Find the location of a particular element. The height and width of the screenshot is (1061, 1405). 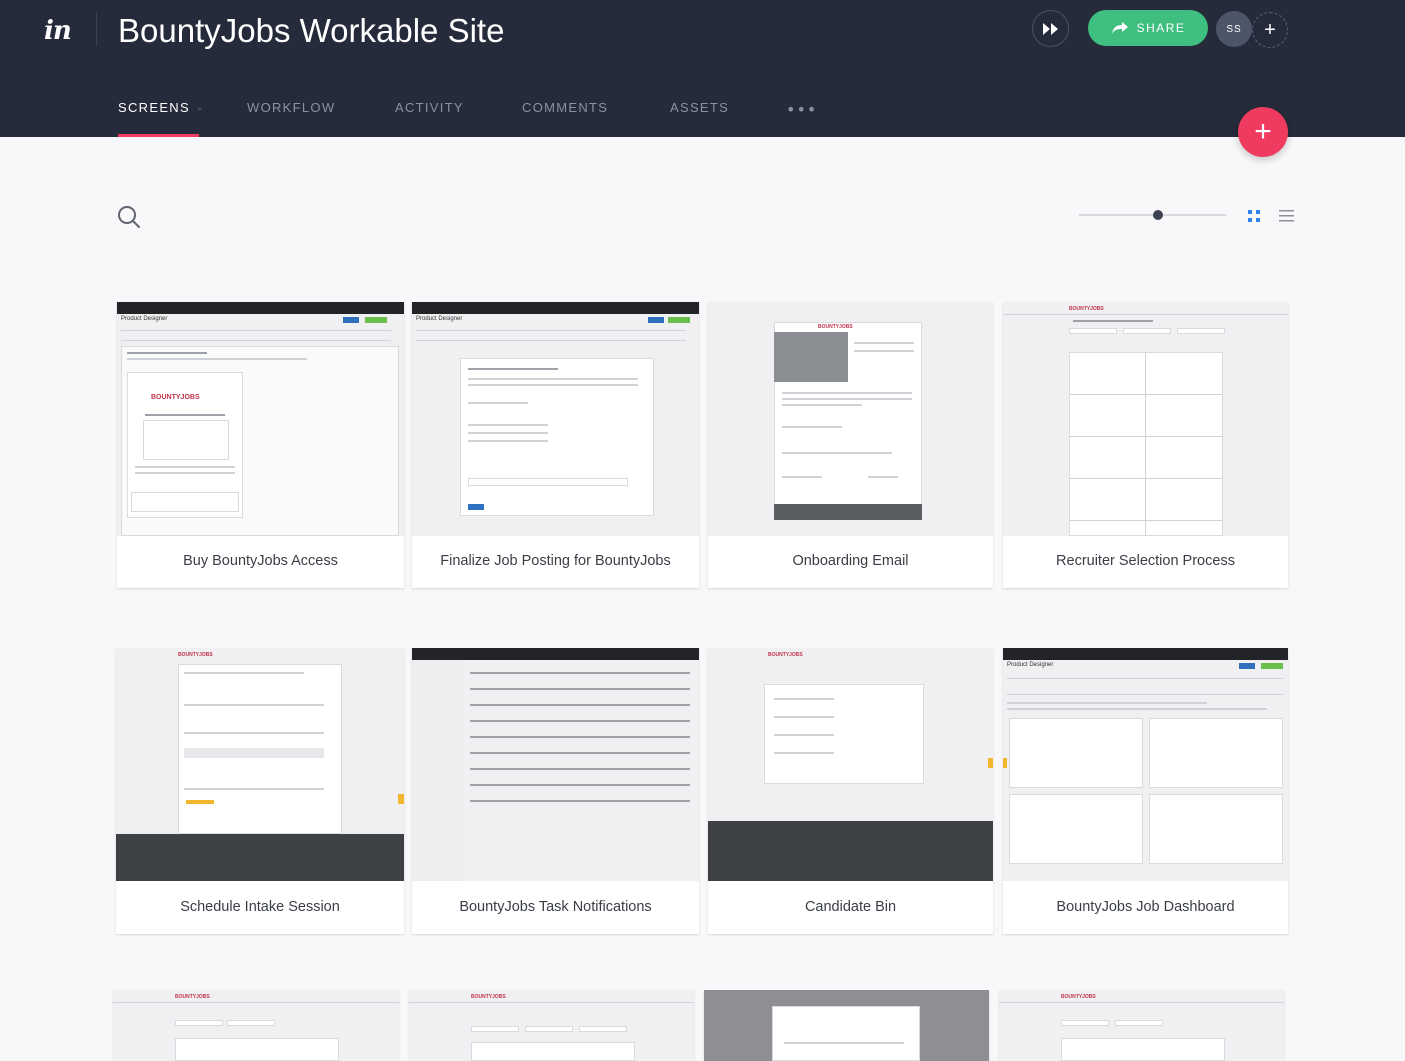

avatar: SS is located at coordinates (1234, 29).